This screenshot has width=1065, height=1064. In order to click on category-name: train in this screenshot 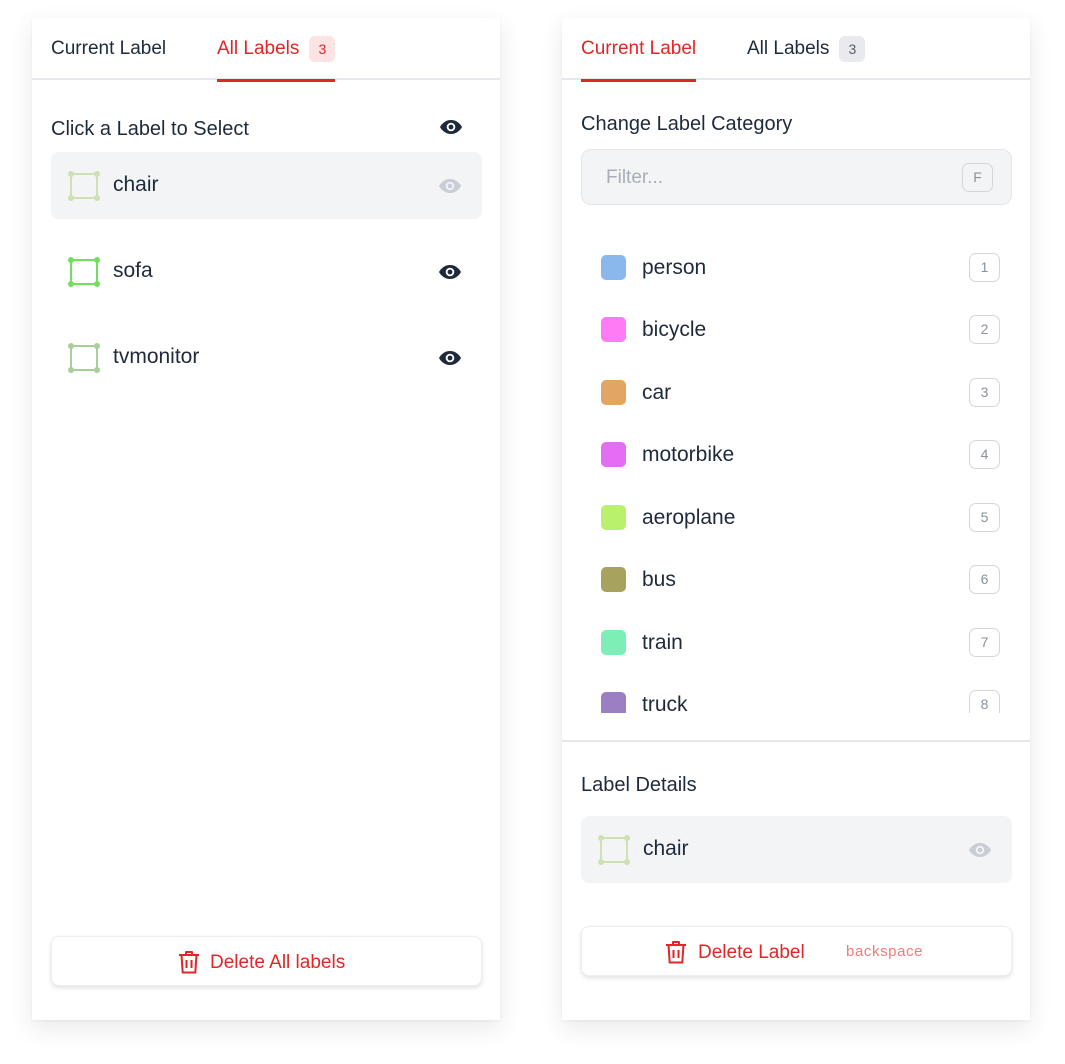, I will do `click(662, 642)`.